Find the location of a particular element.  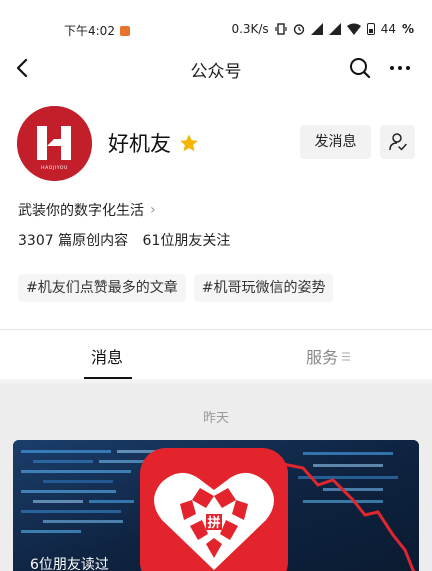

status-time: 下午4:02 is located at coordinates (89, 31).